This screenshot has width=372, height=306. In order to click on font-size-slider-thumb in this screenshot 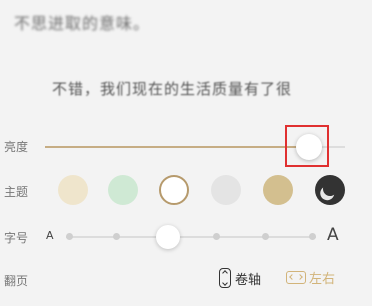, I will do `click(168, 237)`.